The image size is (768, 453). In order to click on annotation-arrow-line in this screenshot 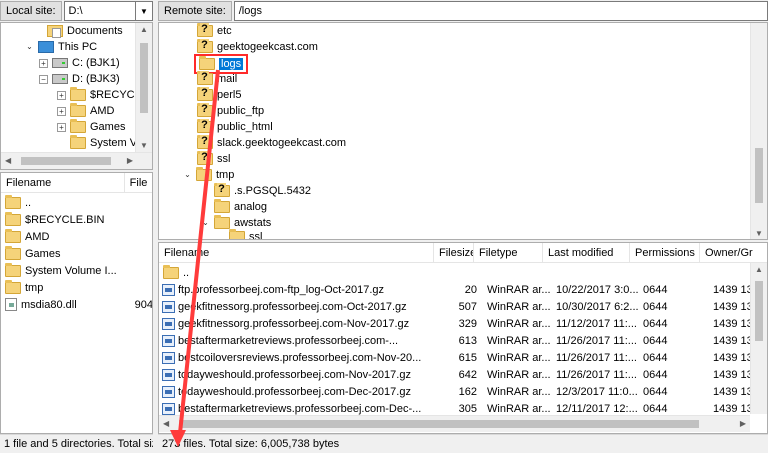, I will do `click(199, 251)`.